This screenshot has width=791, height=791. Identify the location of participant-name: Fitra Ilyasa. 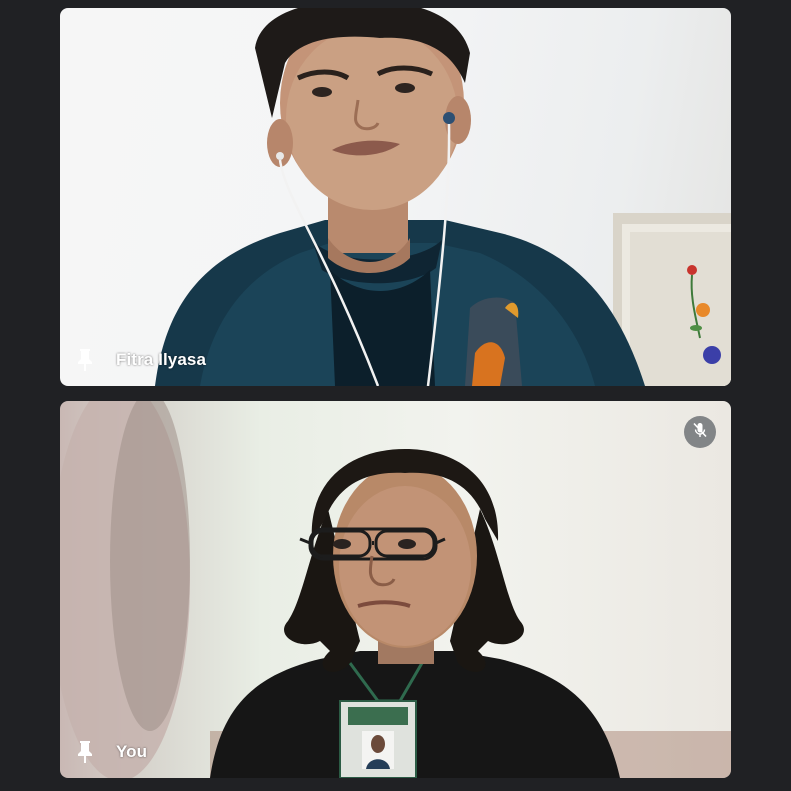
(161, 359).